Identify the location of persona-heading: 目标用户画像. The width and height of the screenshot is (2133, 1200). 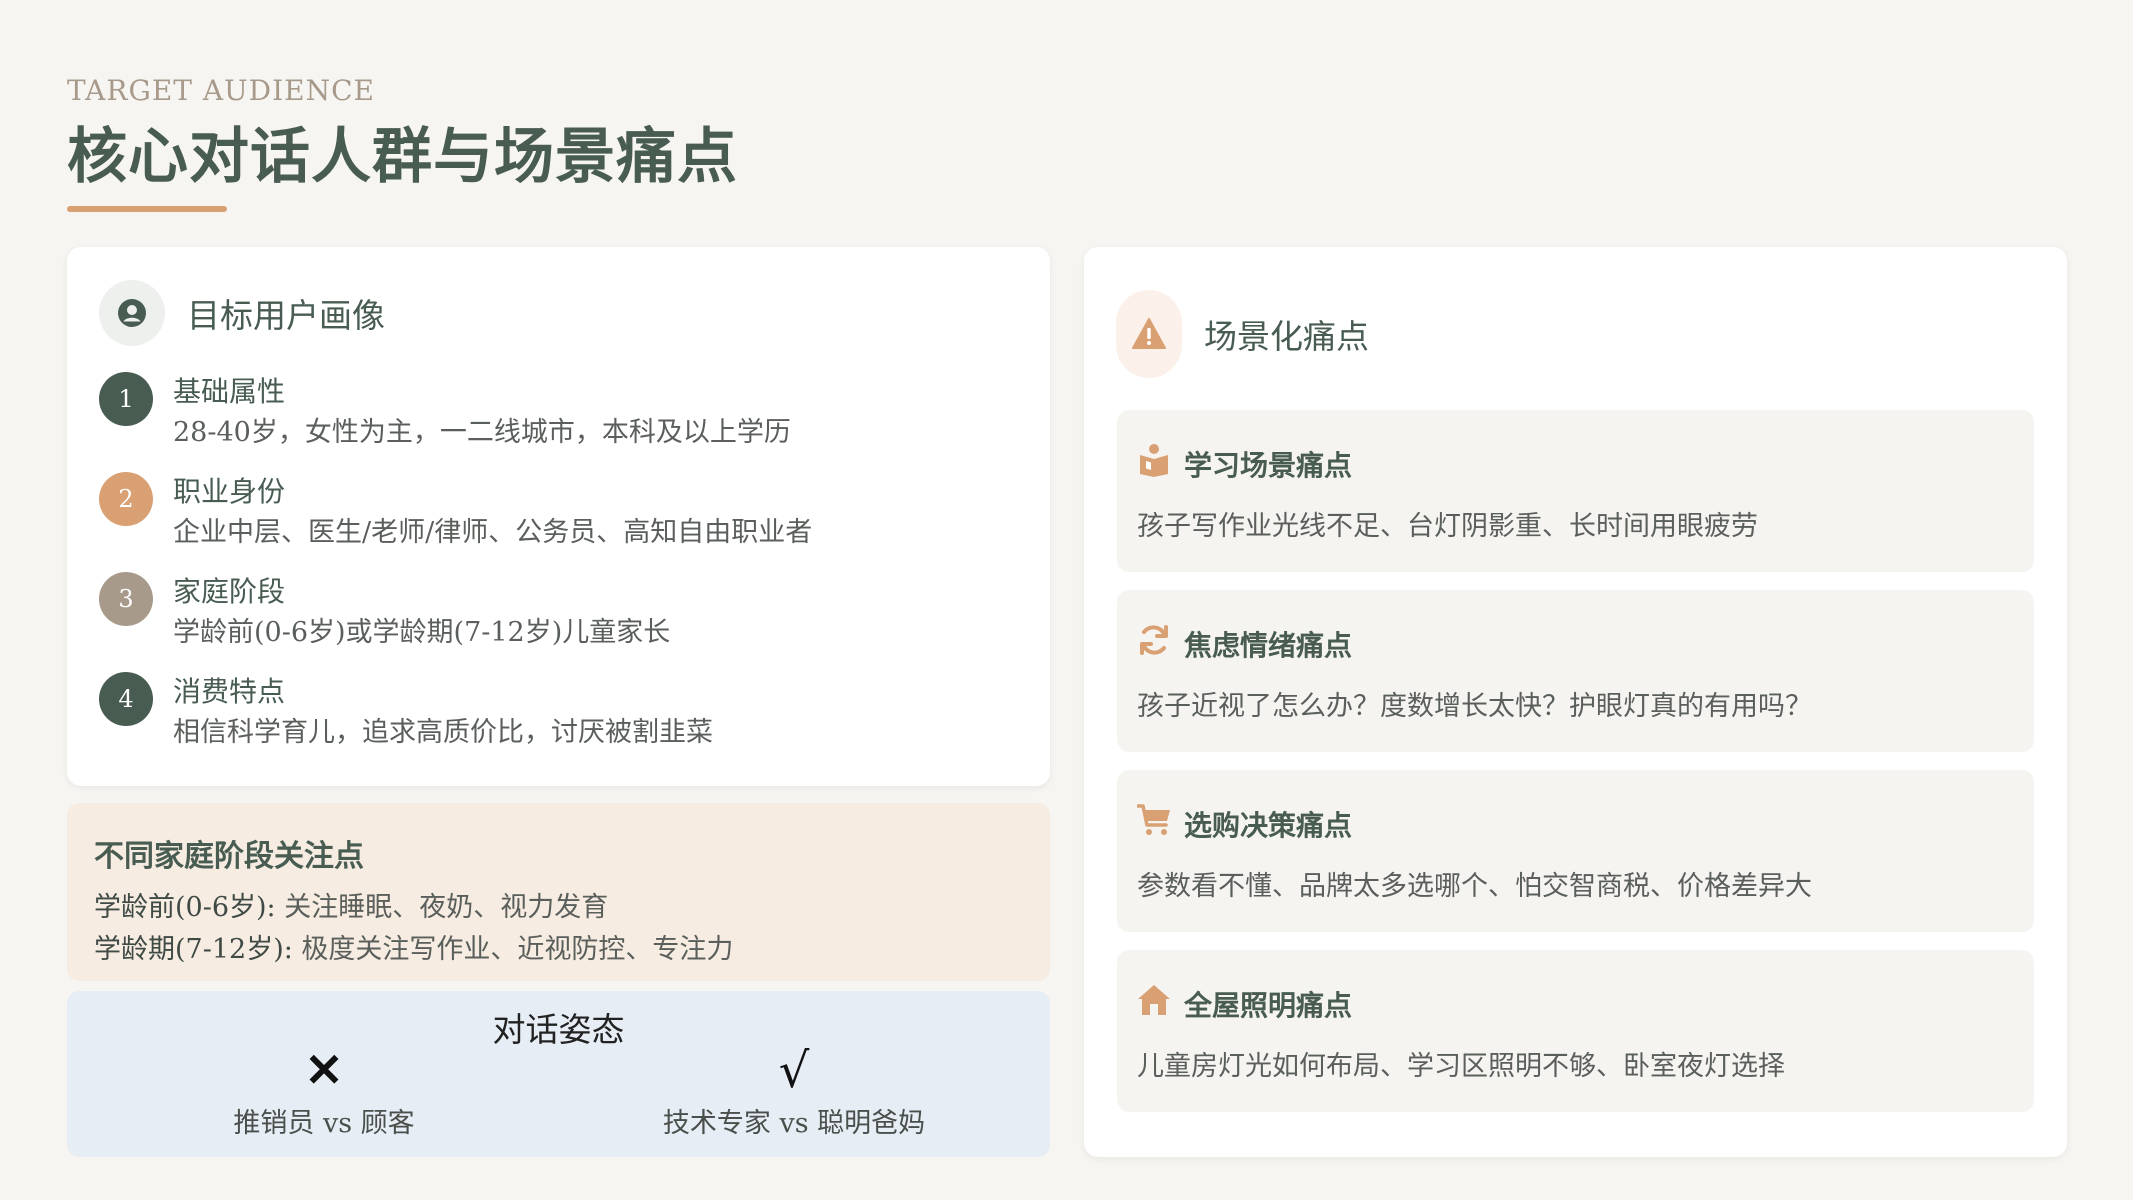
(286, 315).